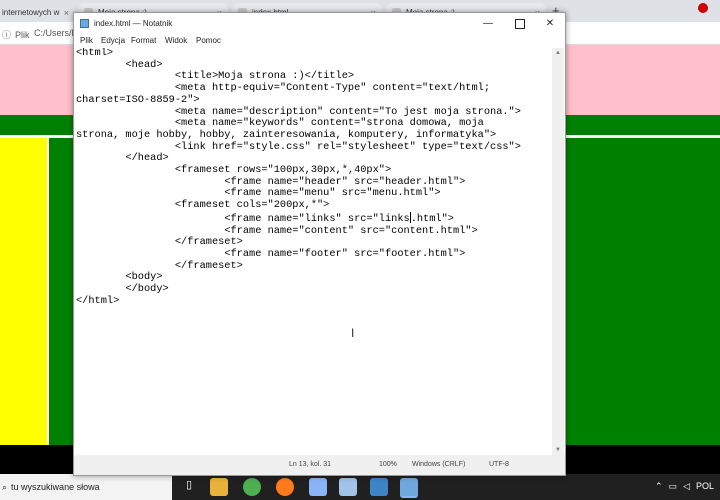 This screenshot has height=500, width=720. I want to click on tab-label: internetowych w, so click(31, 12).